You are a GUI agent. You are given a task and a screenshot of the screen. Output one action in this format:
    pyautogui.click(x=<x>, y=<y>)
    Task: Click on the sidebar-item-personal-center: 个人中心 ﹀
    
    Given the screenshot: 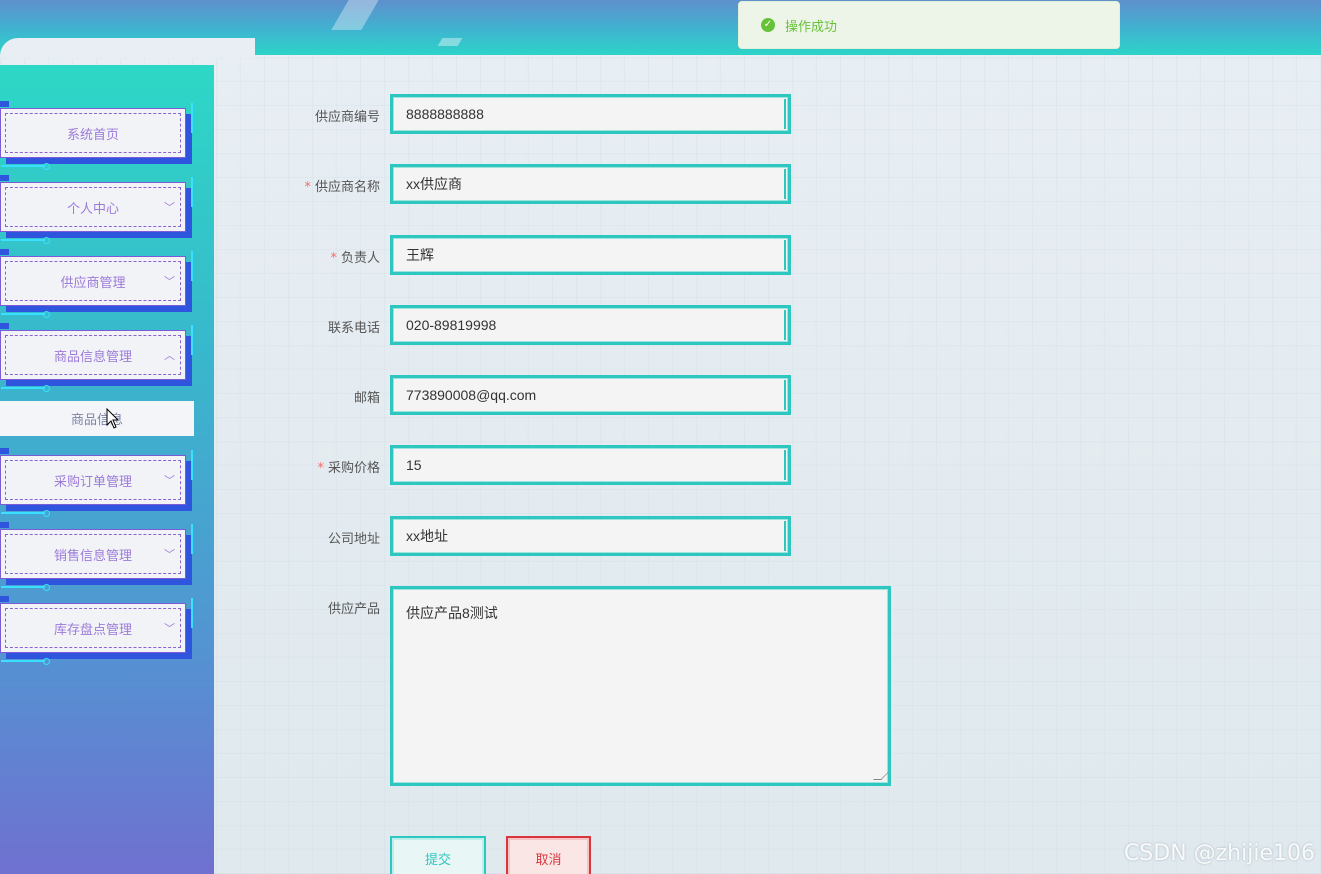 What is the action you would take?
    pyautogui.click(x=96, y=209)
    